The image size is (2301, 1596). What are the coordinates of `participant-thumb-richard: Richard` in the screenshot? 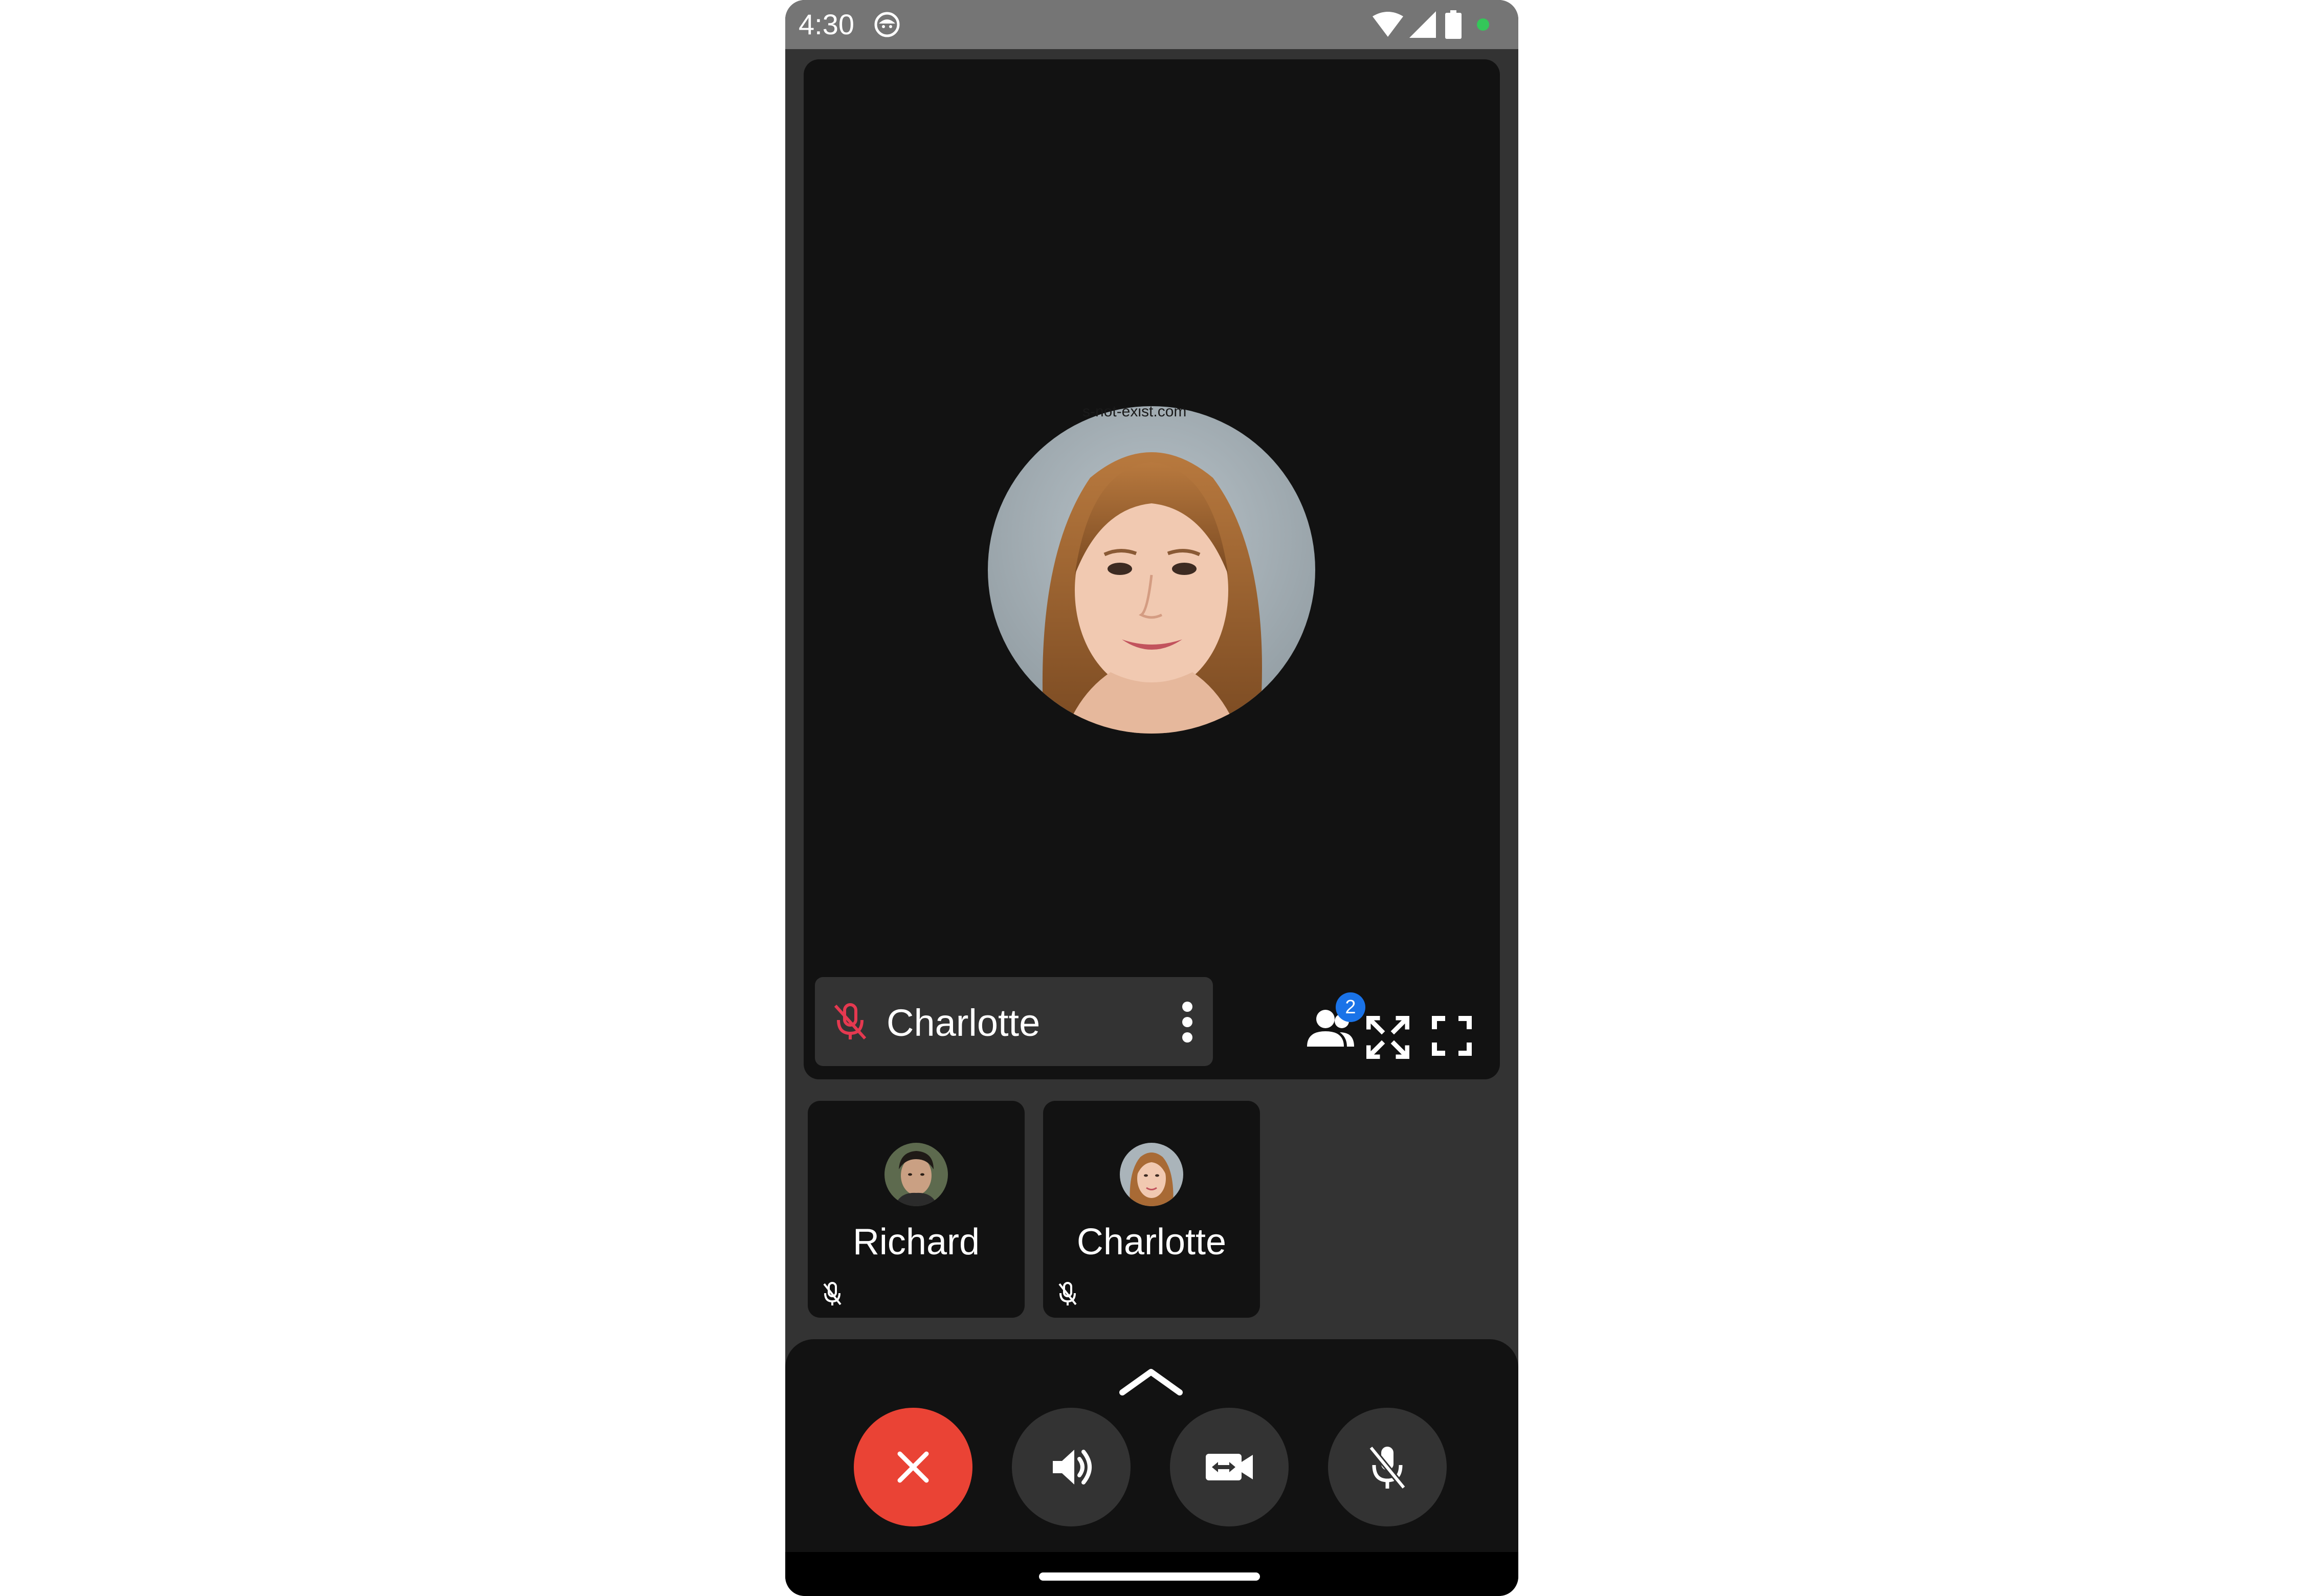 It's located at (916, 1209).